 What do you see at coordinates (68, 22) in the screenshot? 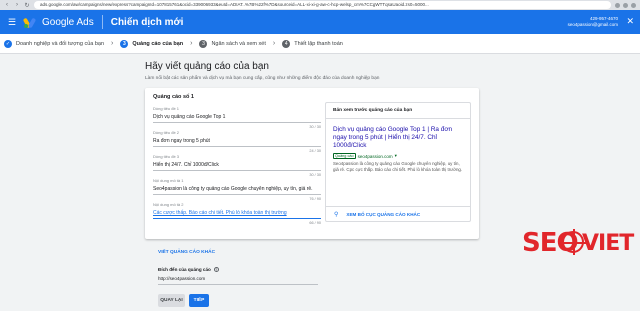
I see `app-name: Google Ads` at bounding box center [68, 22].